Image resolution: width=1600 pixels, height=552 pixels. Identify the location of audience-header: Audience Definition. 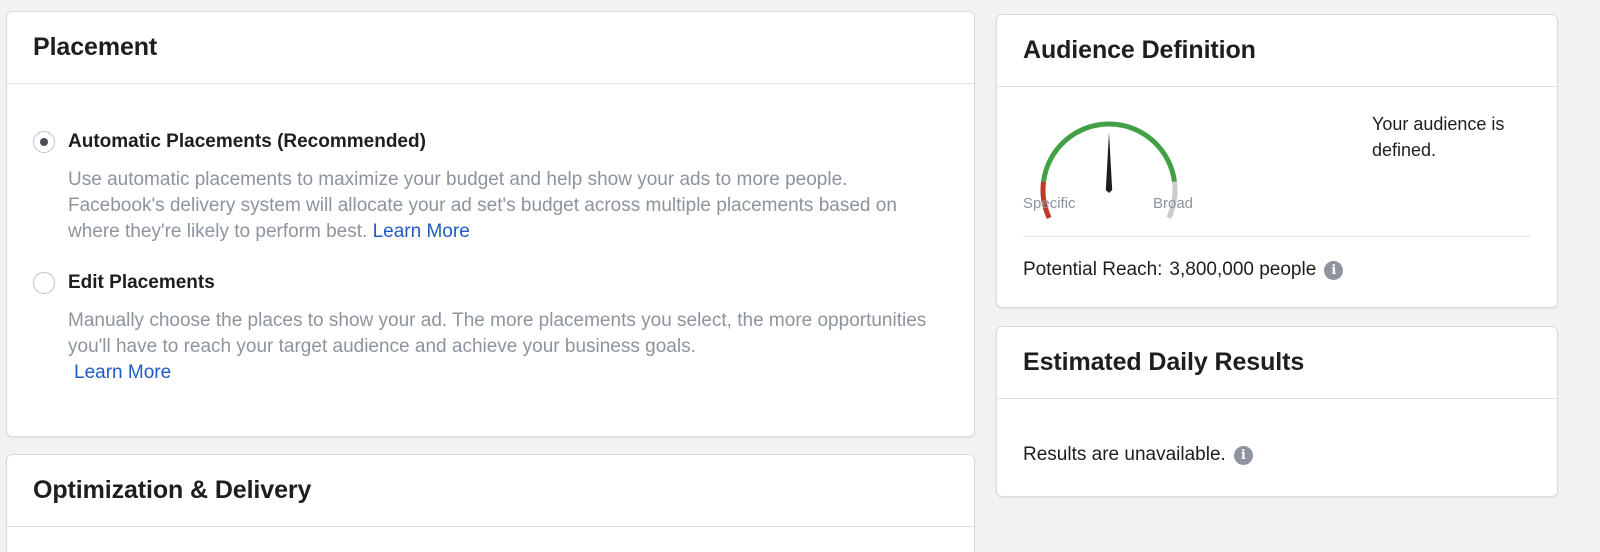
(1277, 51).